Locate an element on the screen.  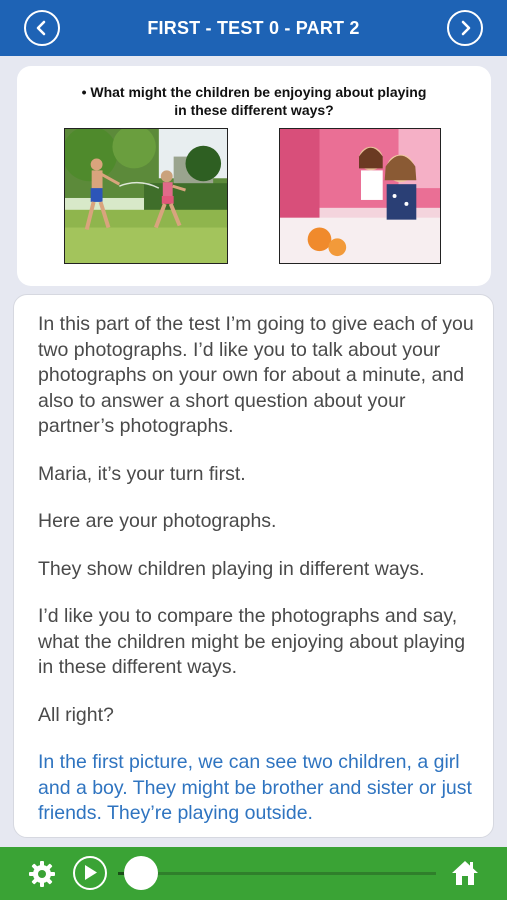
forward-button is located at coordinates (465, 28).